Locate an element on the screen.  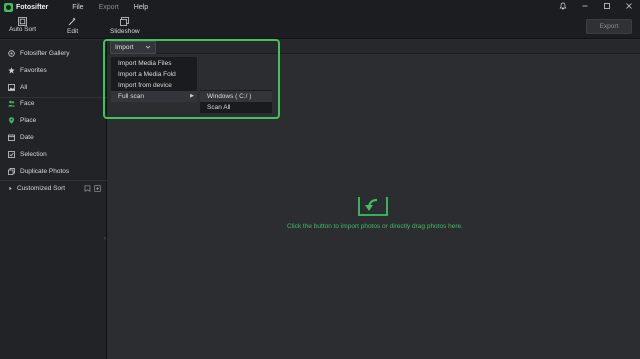
import-arrow-icon is located at coordinates (373, 206).